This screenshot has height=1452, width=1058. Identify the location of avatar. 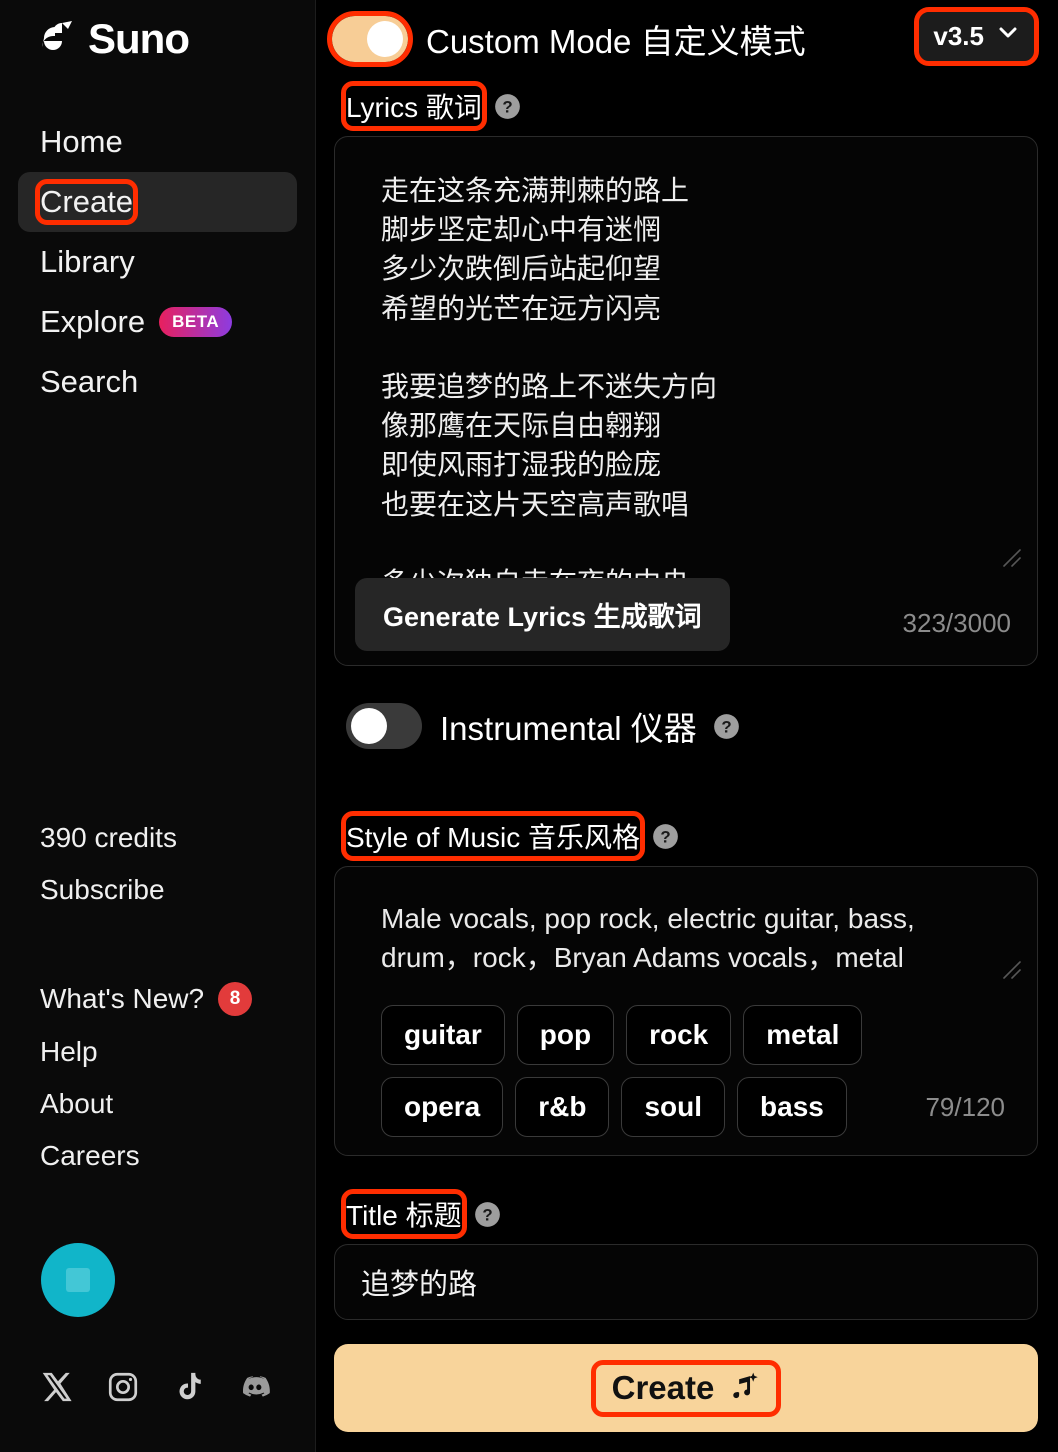
(78, 1280).